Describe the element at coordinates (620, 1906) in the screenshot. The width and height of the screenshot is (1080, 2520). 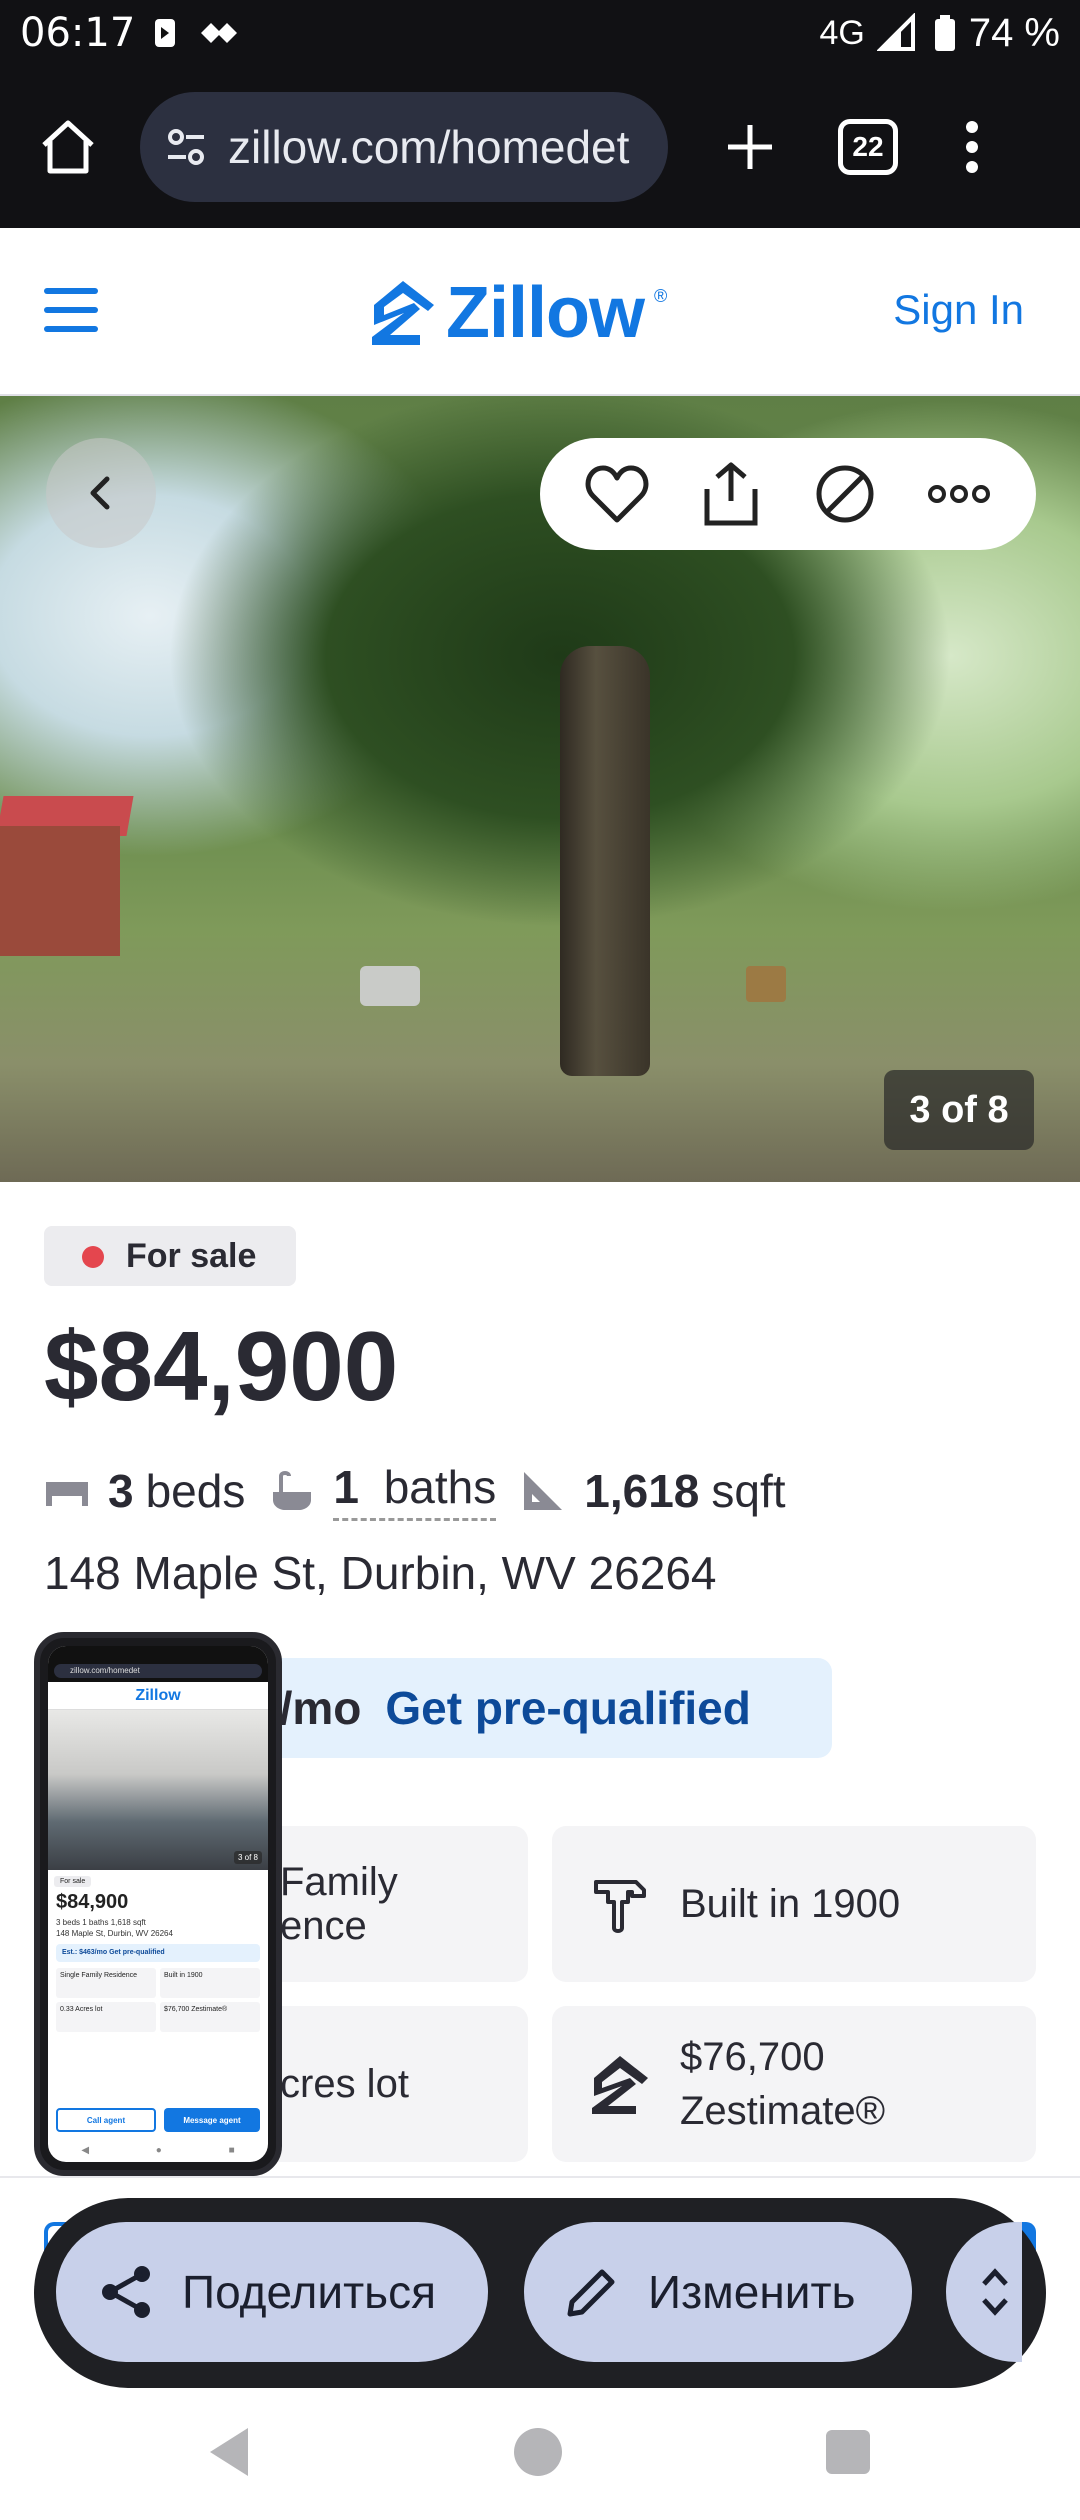
I see `hammer-icon` at that location.